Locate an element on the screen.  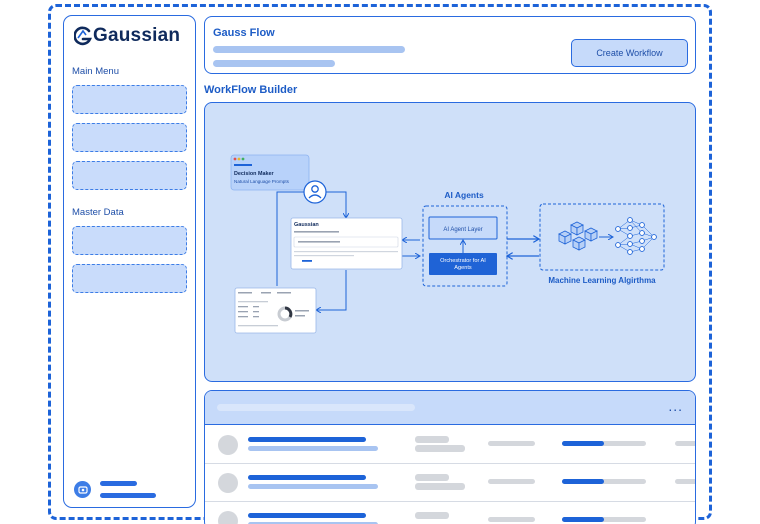
ai-agent-layer-node: AI Agent Layer is located at coordinates (463, 228).